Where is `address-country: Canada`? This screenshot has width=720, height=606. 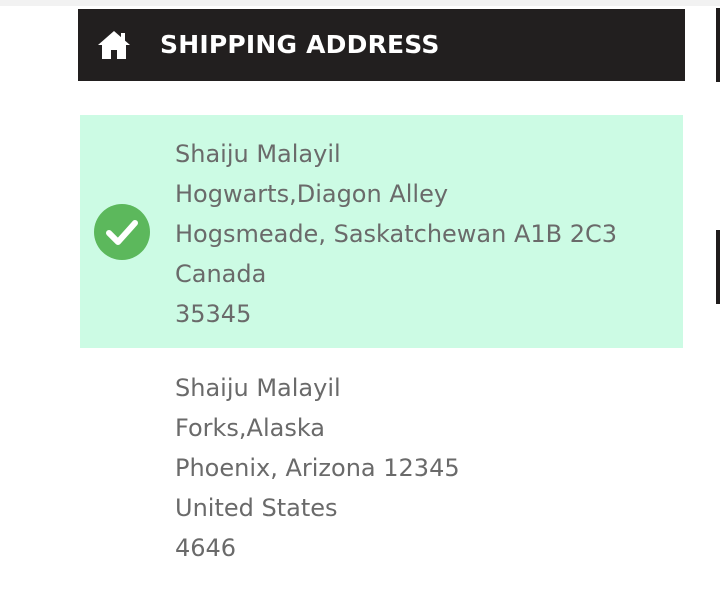
address-country: Canada is located at coordinates (221, 274).